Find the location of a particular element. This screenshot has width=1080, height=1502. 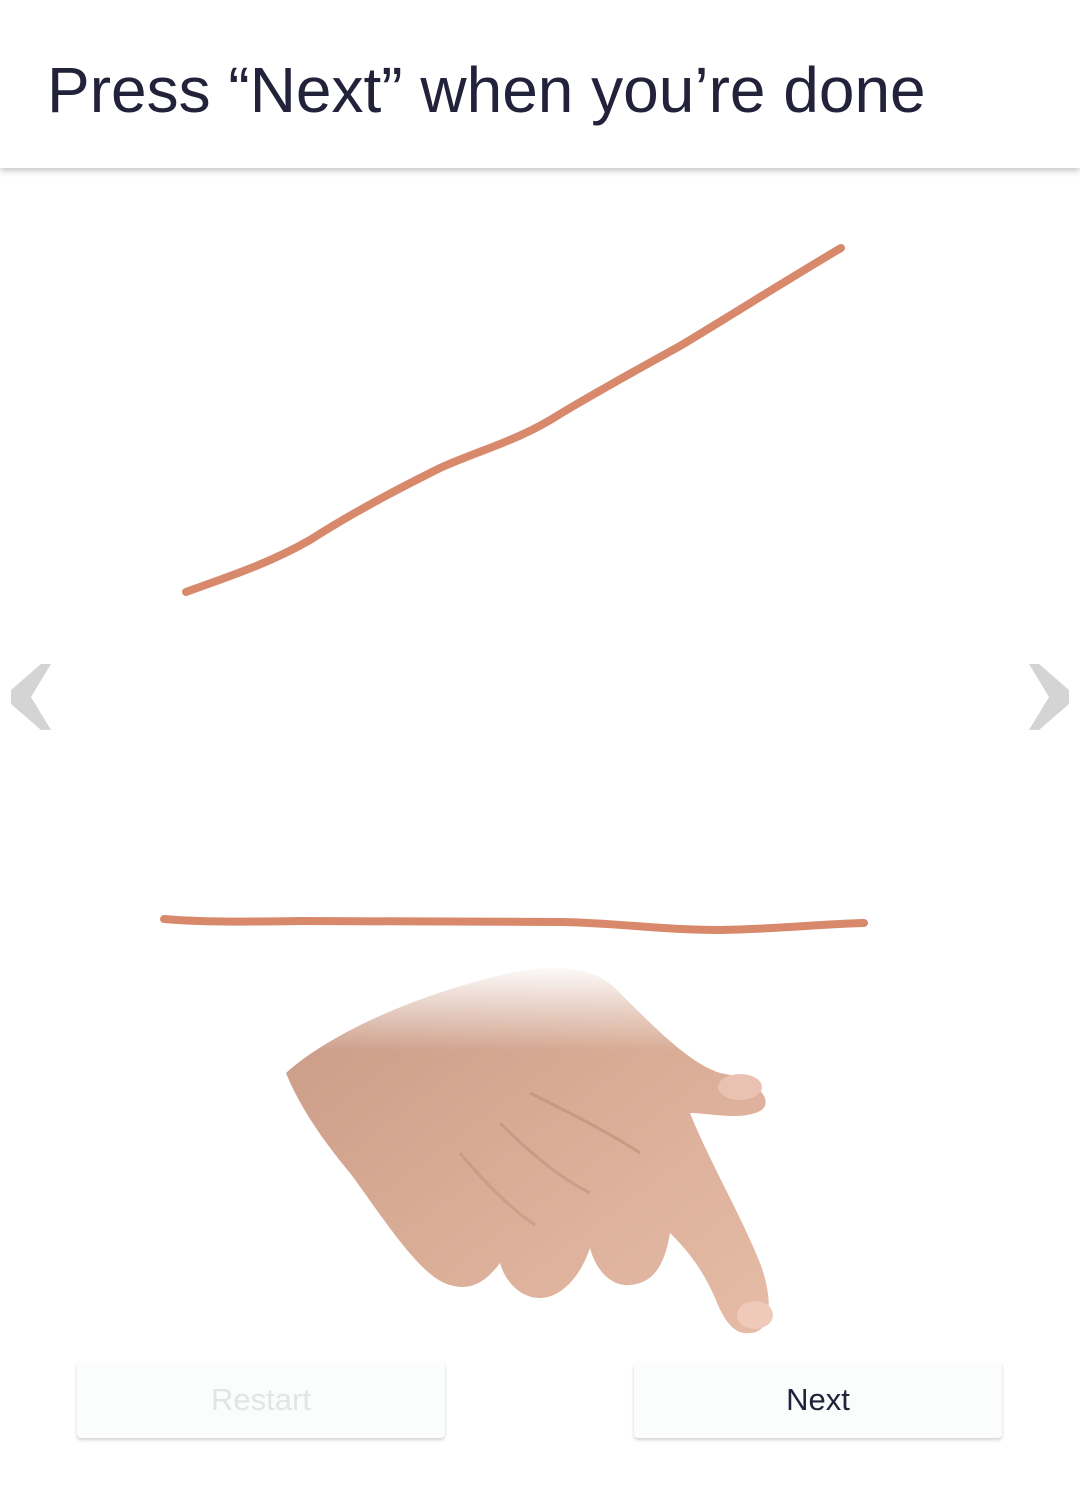

next-button: Next is located at coordinates (818, 1400).